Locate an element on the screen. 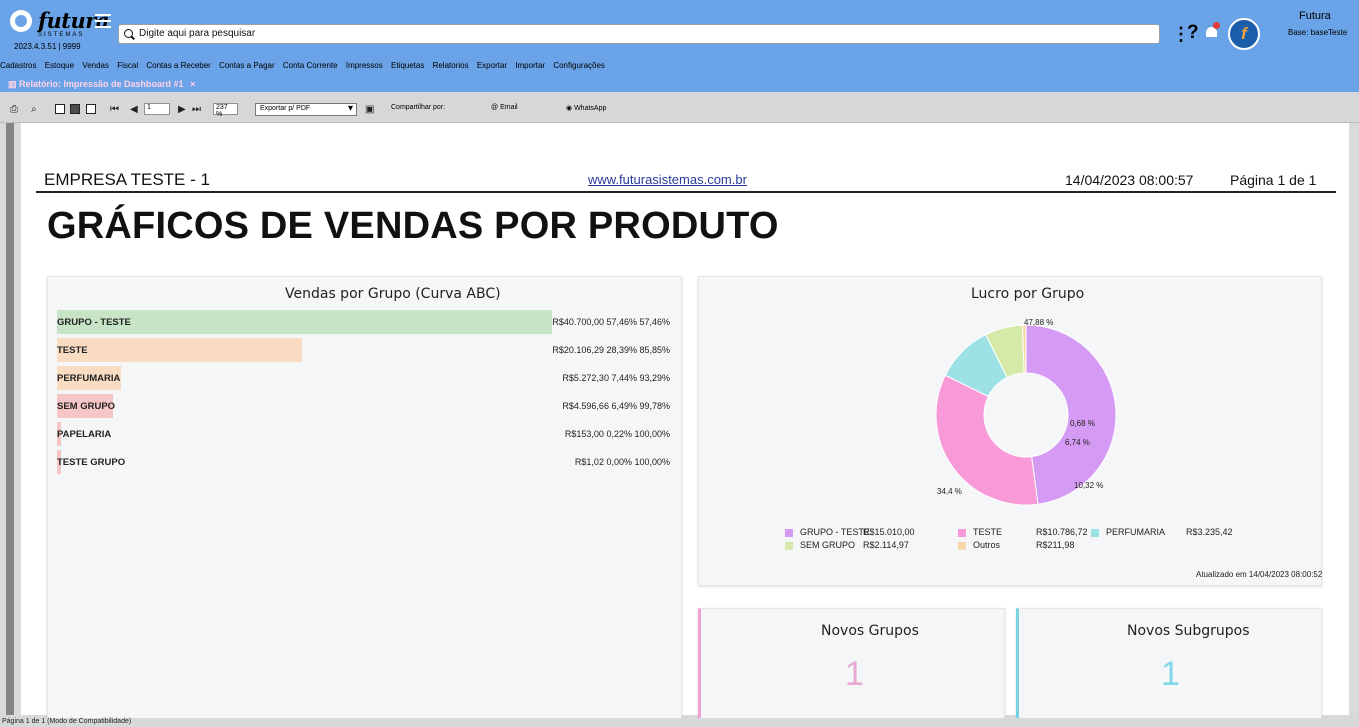  abc-bar-label: PAPELARIA is located at coordinates (84, 434).